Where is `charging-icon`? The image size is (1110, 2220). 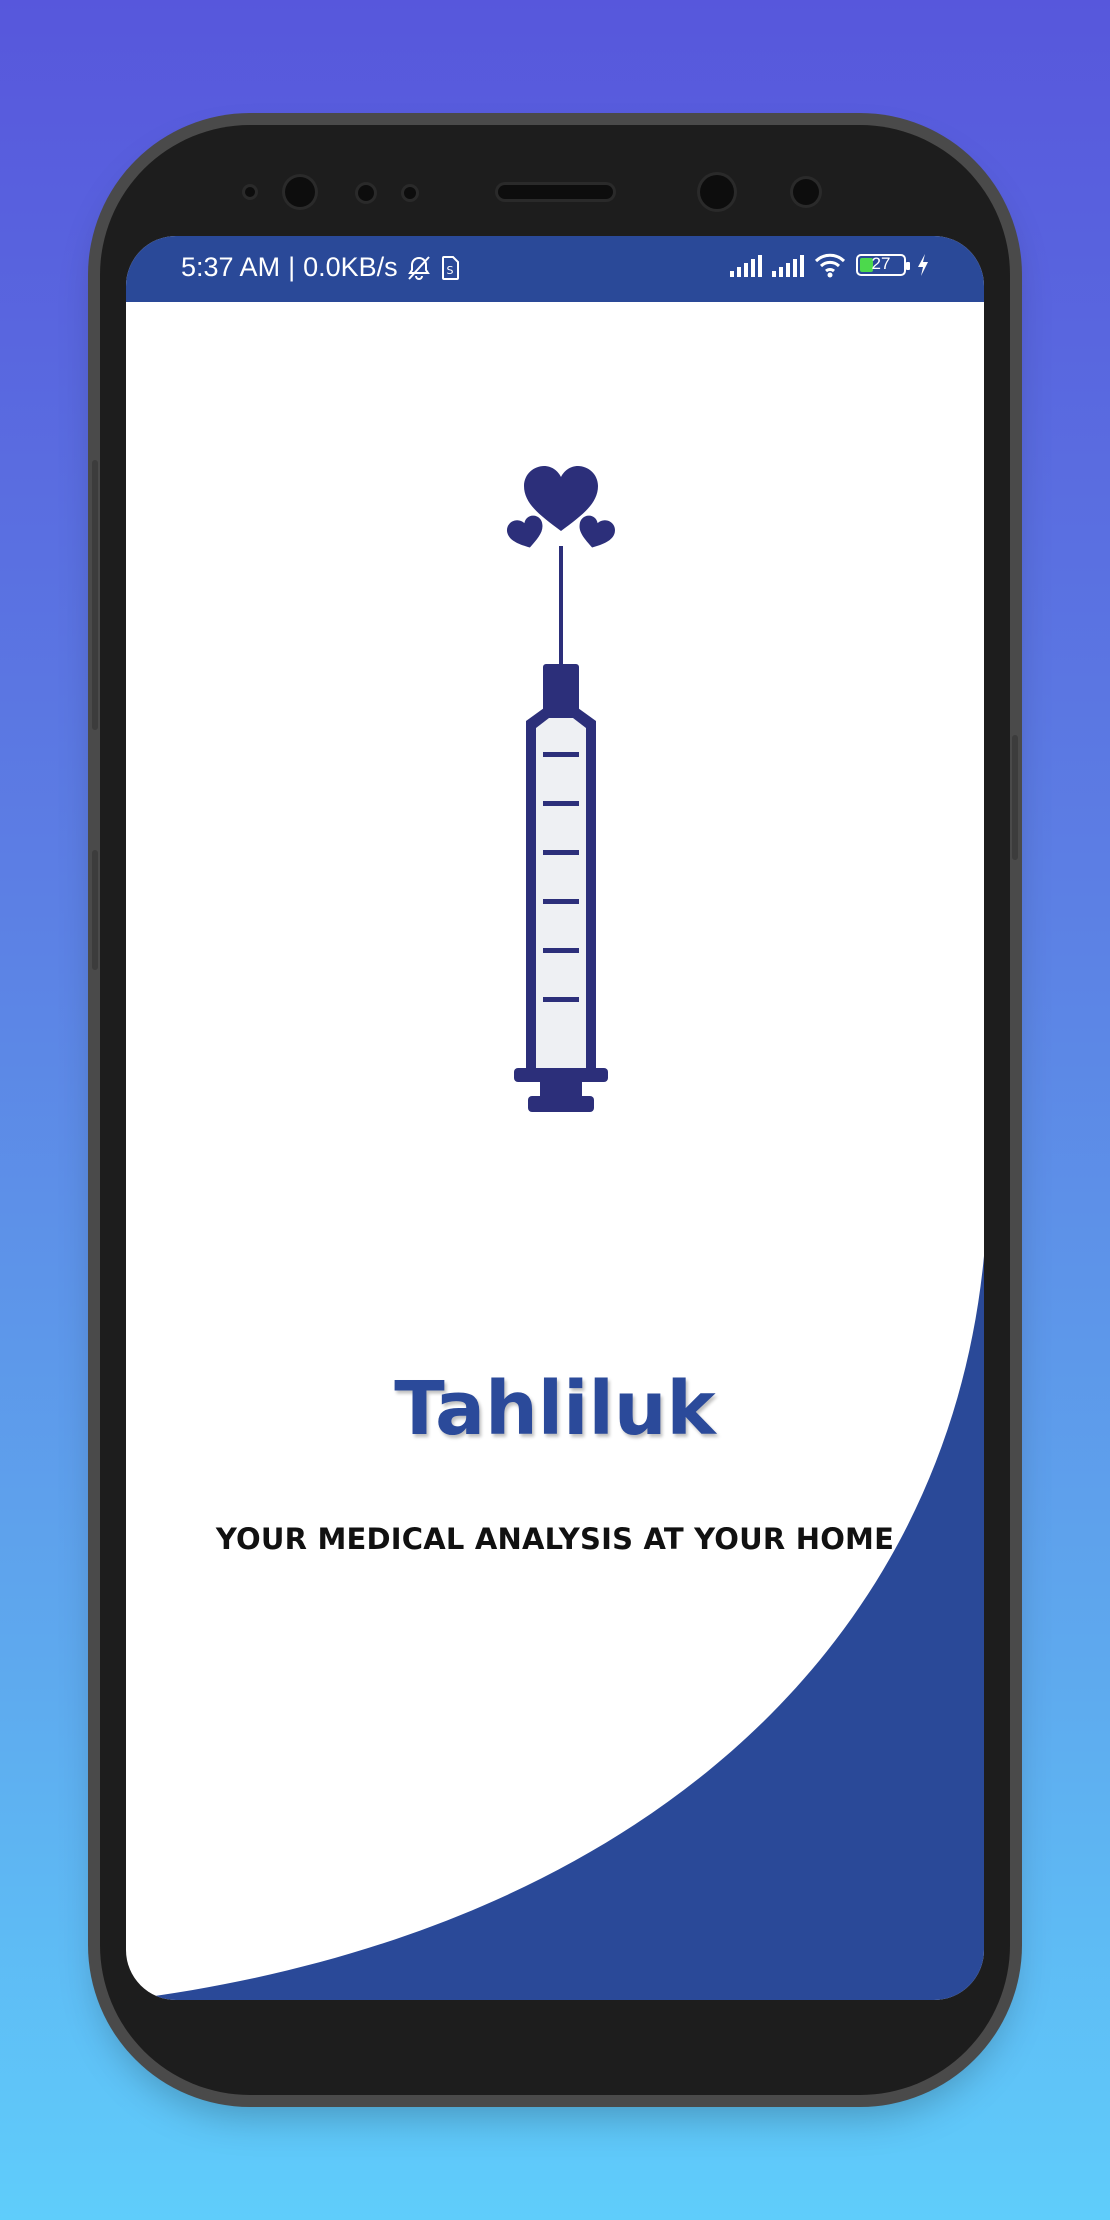
charging-icon is located at coordinates (923, 265).